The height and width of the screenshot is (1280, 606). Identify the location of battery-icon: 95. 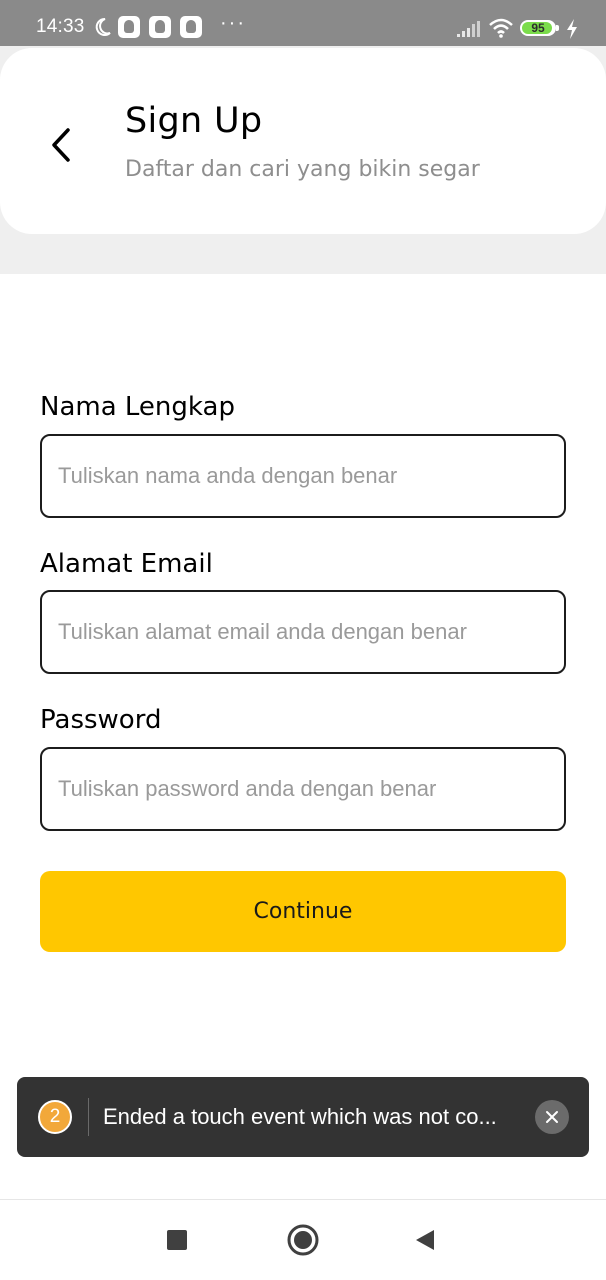
(540, 29).